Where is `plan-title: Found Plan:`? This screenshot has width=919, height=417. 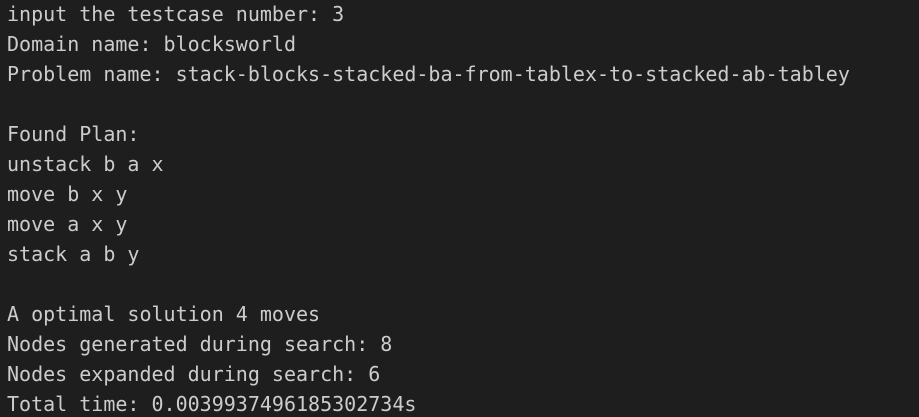 plan-title: Found Plan: is located at coordinates (73, 134).